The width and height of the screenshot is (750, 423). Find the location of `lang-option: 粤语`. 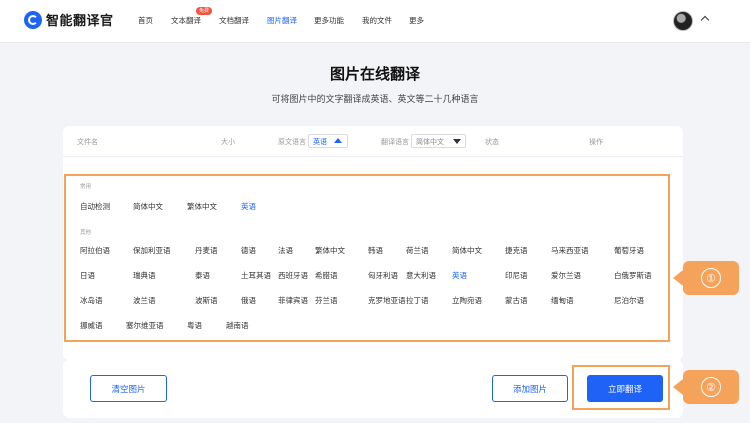

lang-option: 粤语 is located at coordinates (194, 325).